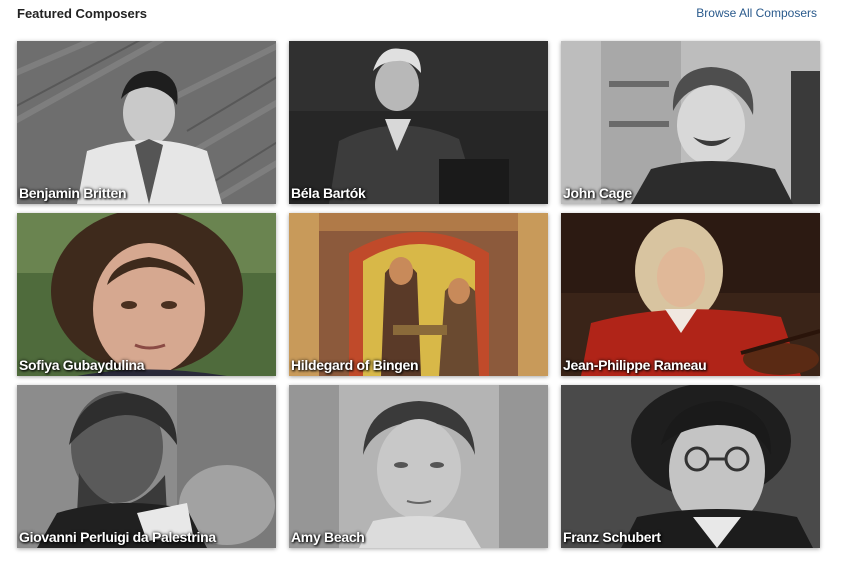  Describe the element at coordinates (73, 193) in the screenshot. I see `composer-name: Benjamin Britten` at that location.